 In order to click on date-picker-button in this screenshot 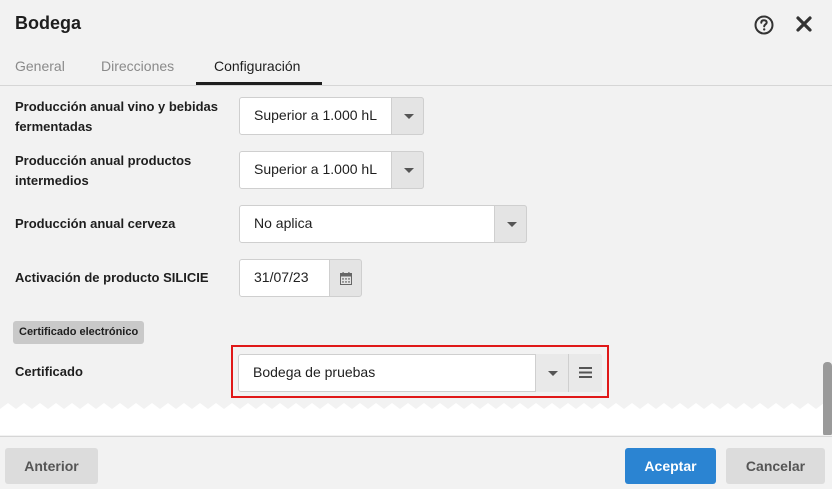, I will do `click(345, 278)`.